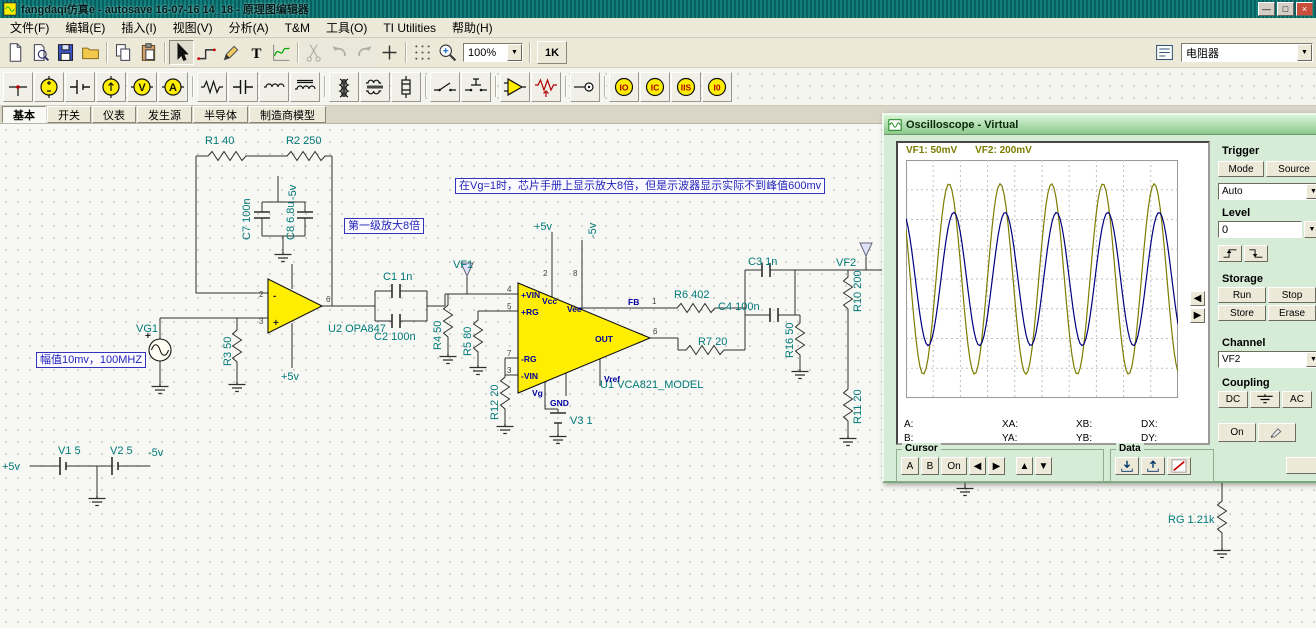  Describe the element at coordinates (193, 27) in the screenshot. I see `menu-item: 视图(V)` at that location.